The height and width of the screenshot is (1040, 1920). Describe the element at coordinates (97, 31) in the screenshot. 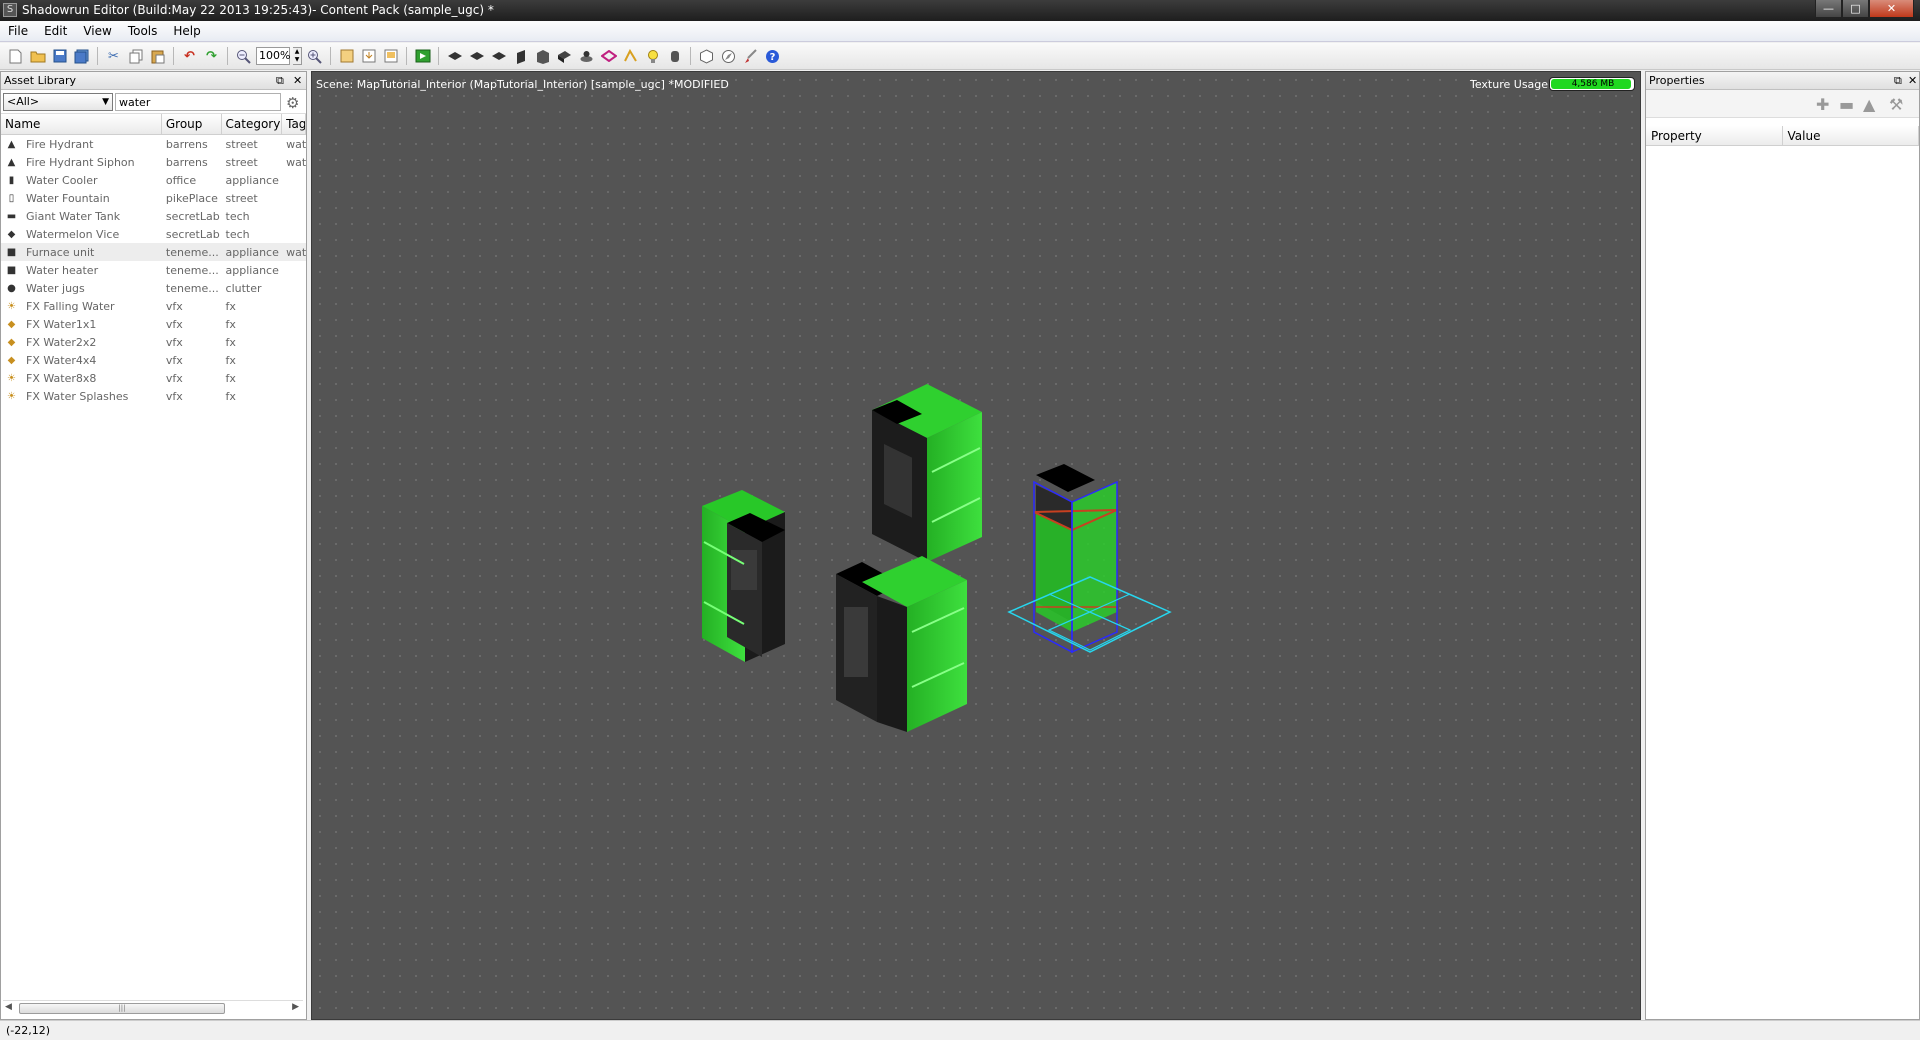

I see `menu-view: View` at that location.